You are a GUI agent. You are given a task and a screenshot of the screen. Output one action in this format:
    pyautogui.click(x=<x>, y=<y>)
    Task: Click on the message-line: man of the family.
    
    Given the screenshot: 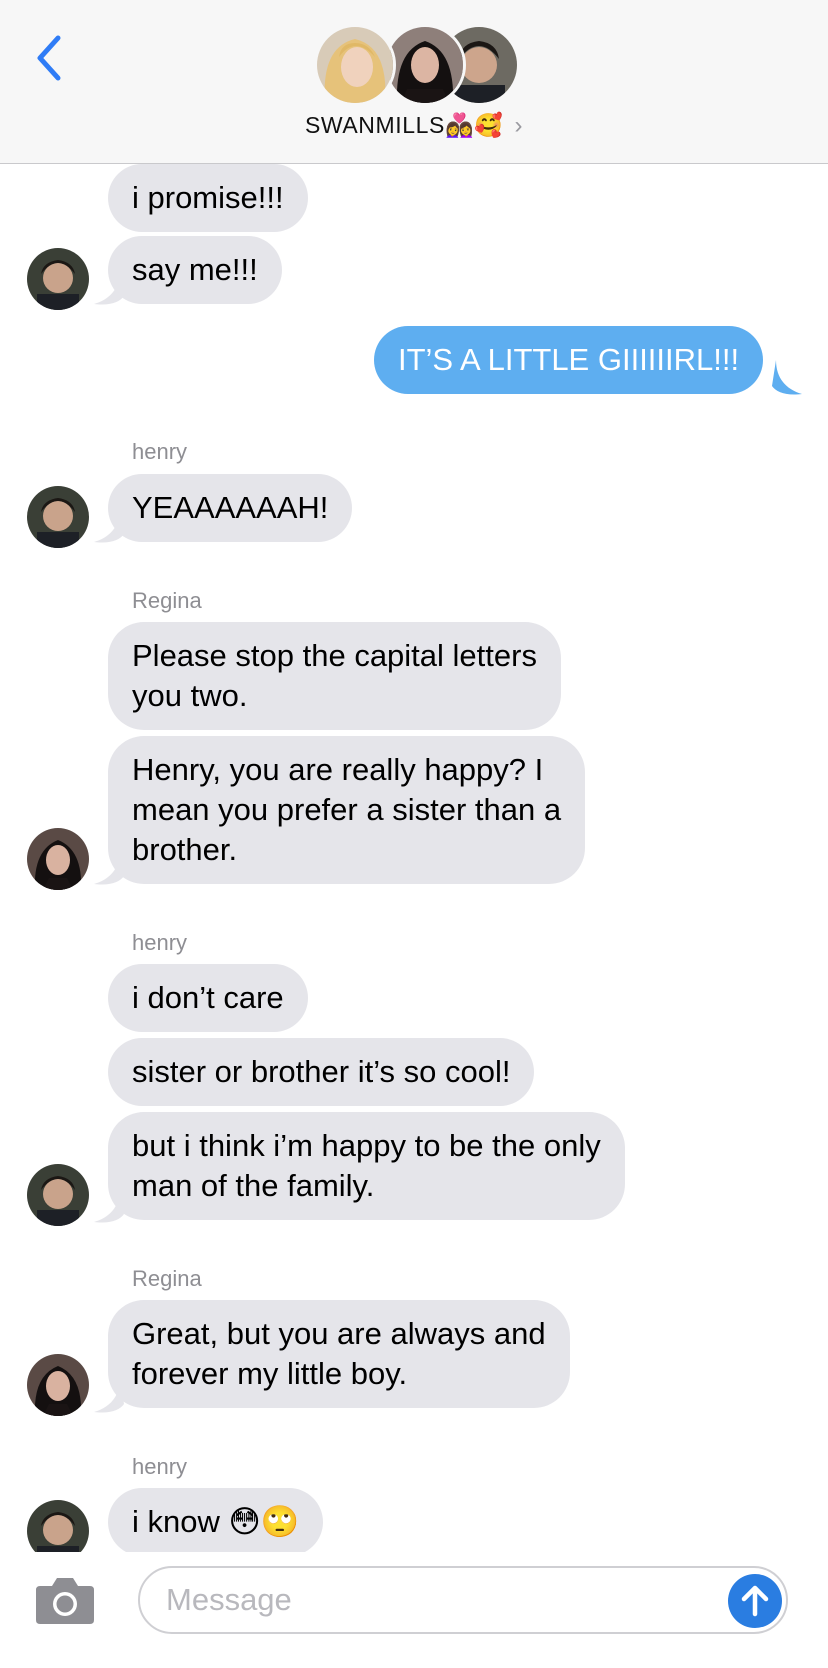 What is the action you would take?
    pyautogui.click(x=253, y=1185)
    